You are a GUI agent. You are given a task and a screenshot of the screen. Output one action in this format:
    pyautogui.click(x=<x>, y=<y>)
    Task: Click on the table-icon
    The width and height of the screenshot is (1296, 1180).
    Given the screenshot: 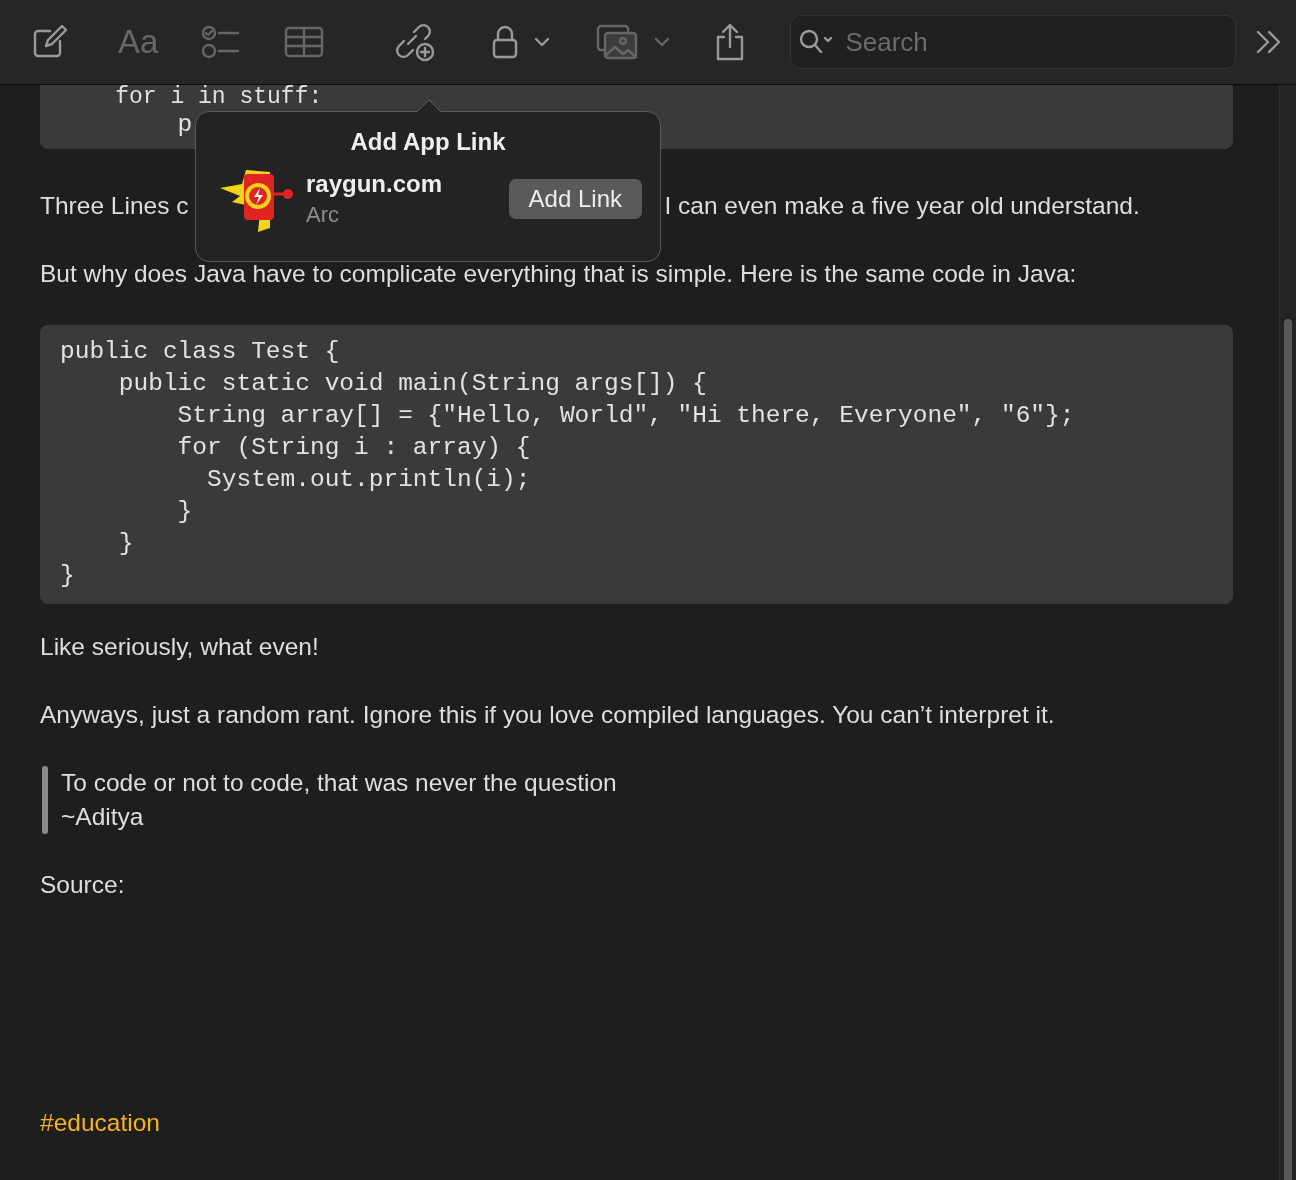 What is the action you would take?
    pyautogui.click(x=304, y=42)
    